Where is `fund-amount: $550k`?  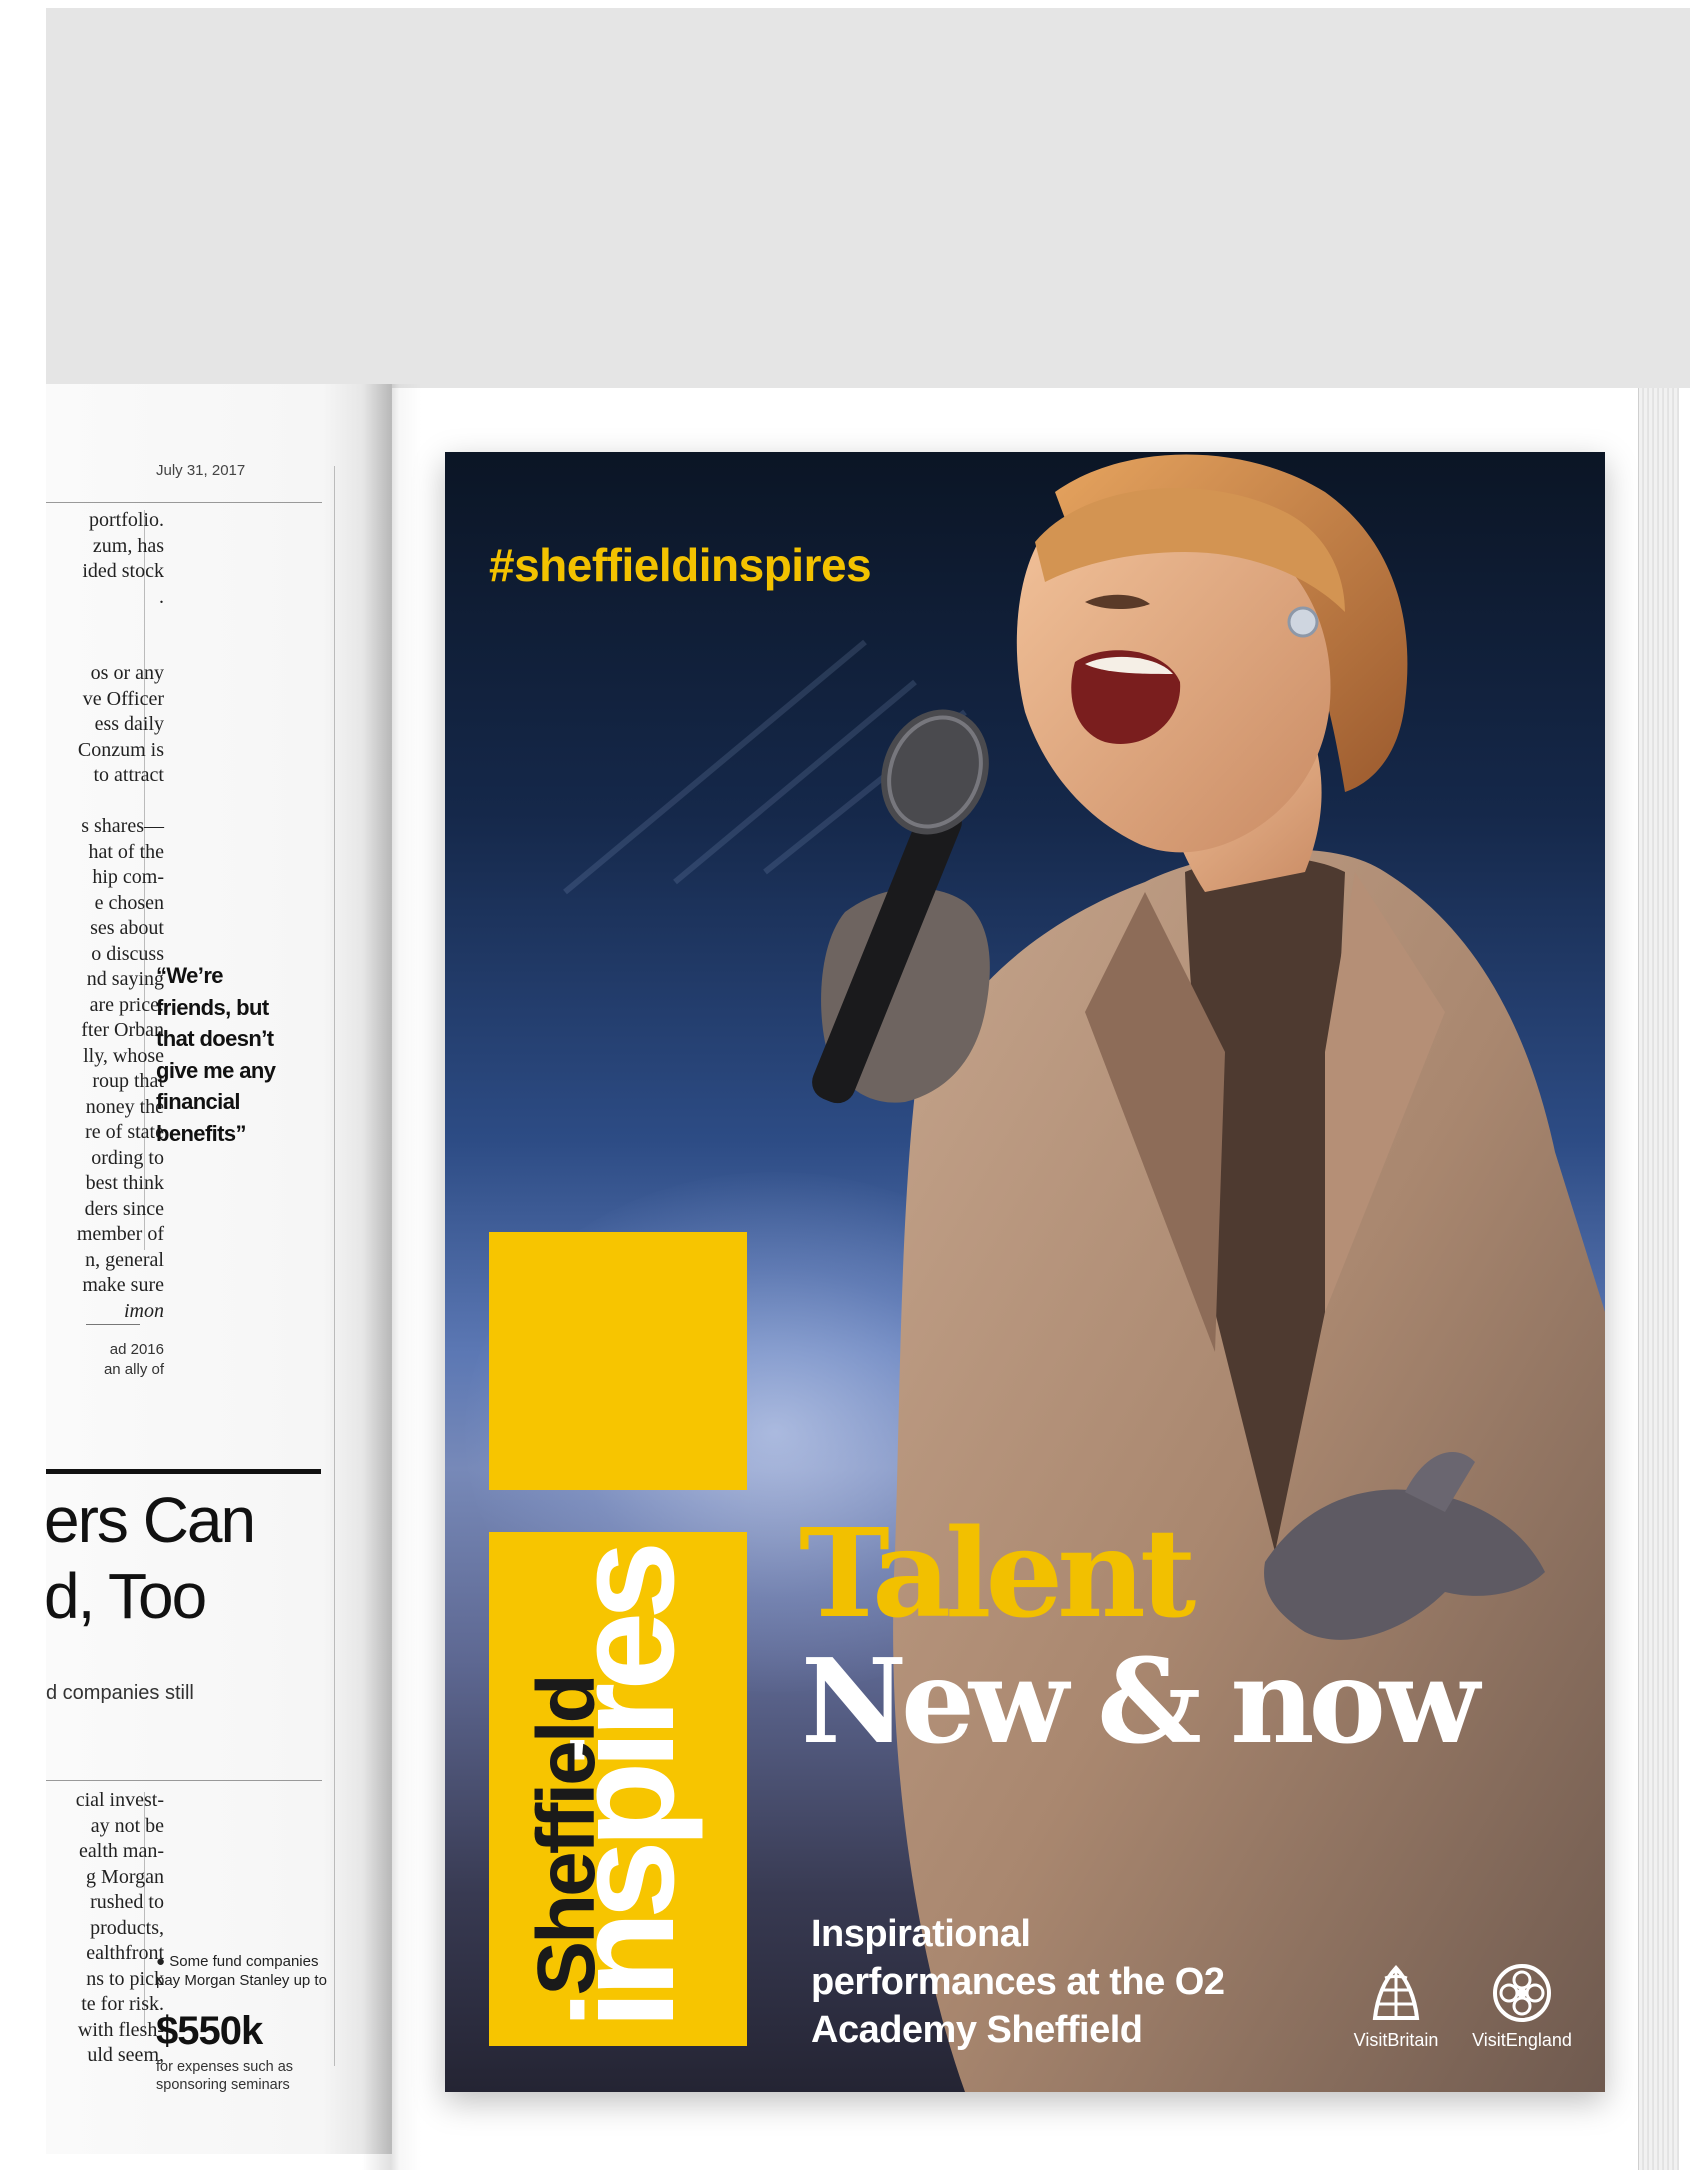
fund-amount: $550k is located at coordinates (209, 2031).